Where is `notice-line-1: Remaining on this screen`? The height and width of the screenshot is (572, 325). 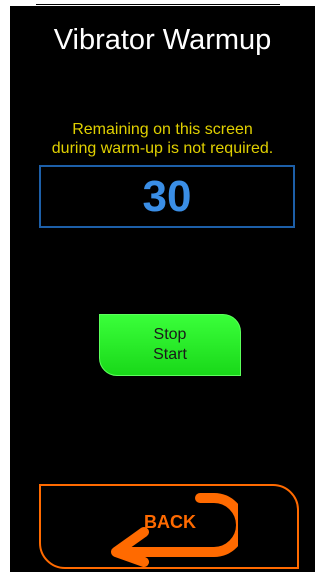
notice-line-1: Remaining on this screen is located at coordinates (162, 129).